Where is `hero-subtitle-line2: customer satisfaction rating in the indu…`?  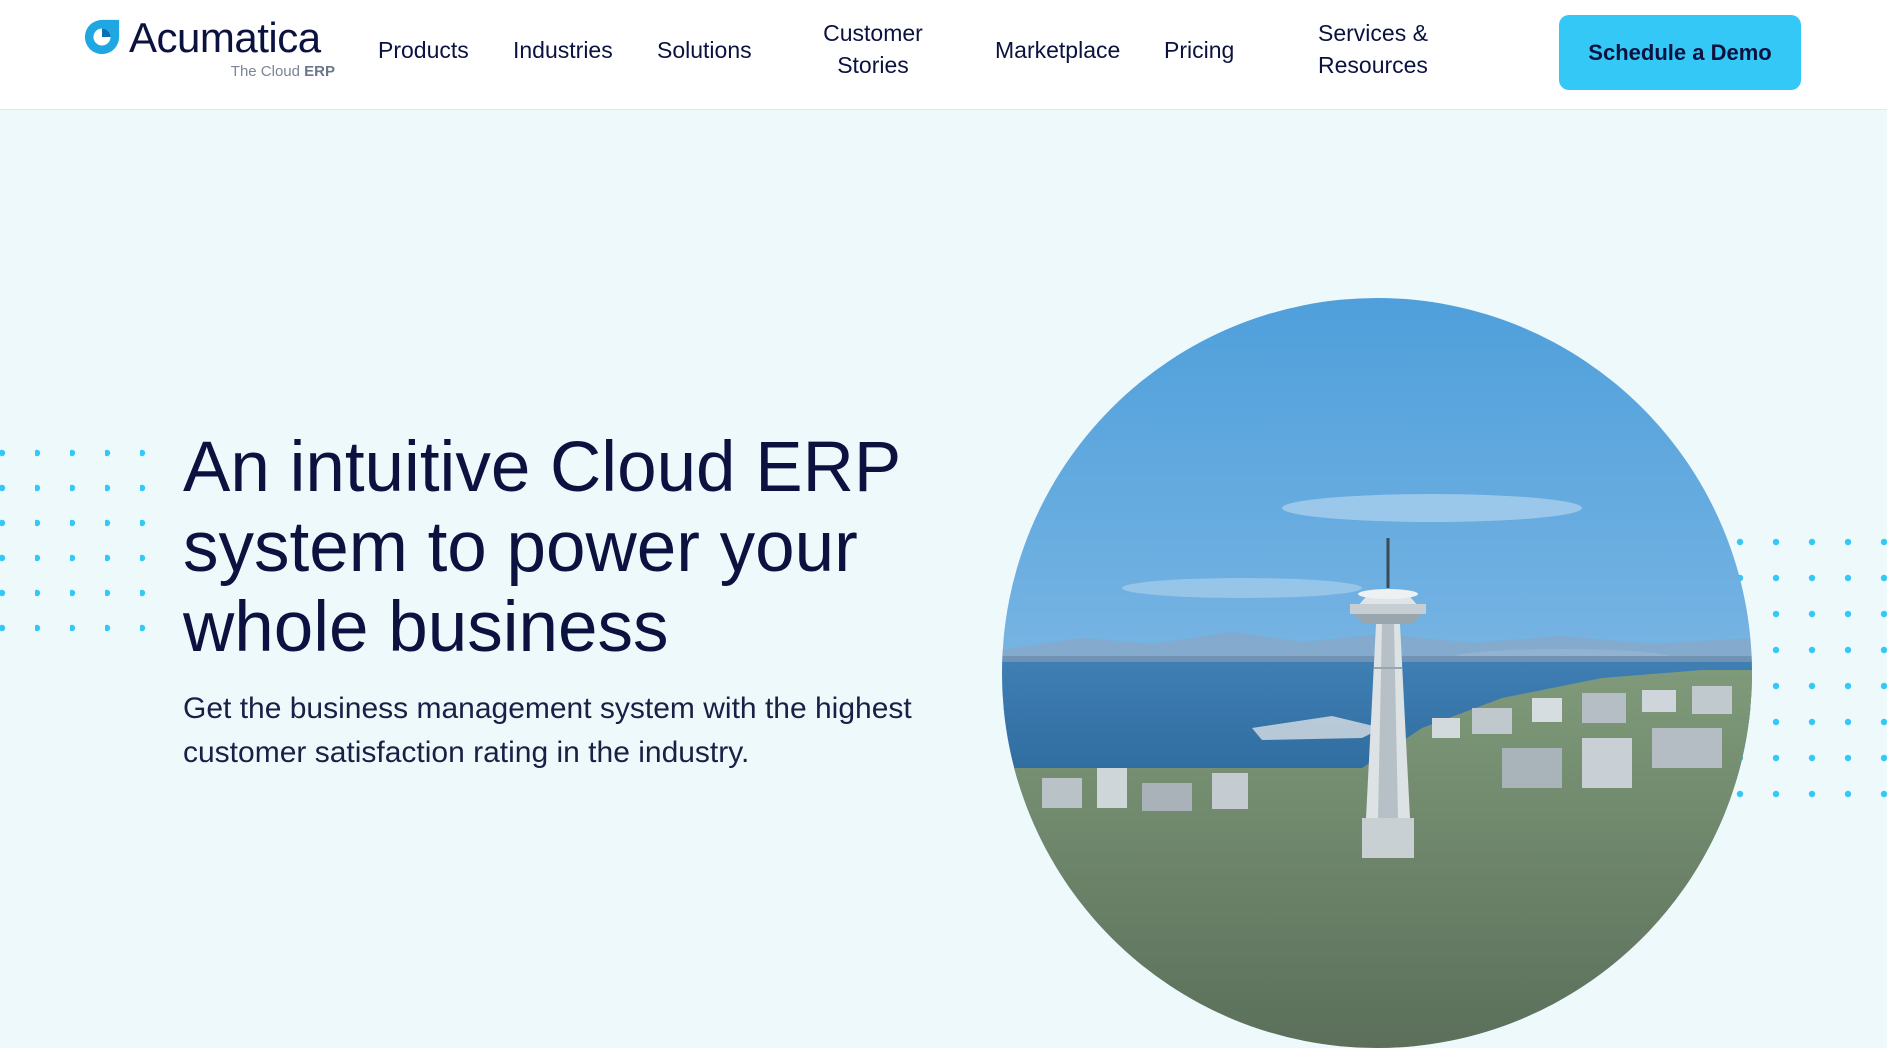 hero-subtitle-line2: customer satisfaction rating in the indu… is located at coordinates (466, 752).